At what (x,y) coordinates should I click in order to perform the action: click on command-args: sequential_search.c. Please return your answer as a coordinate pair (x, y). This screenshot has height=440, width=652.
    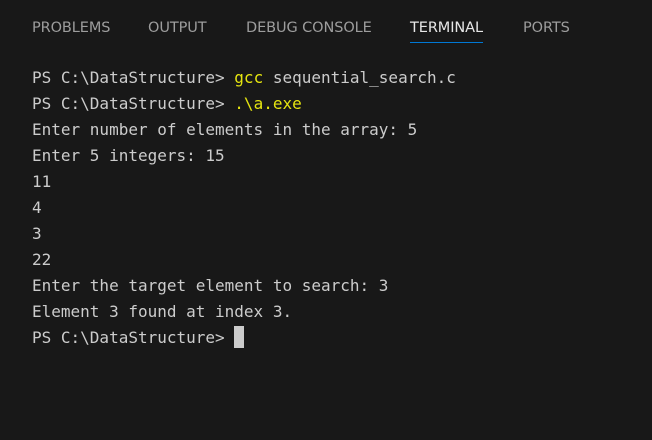
    Looking at the image, I should click on (359, 77).